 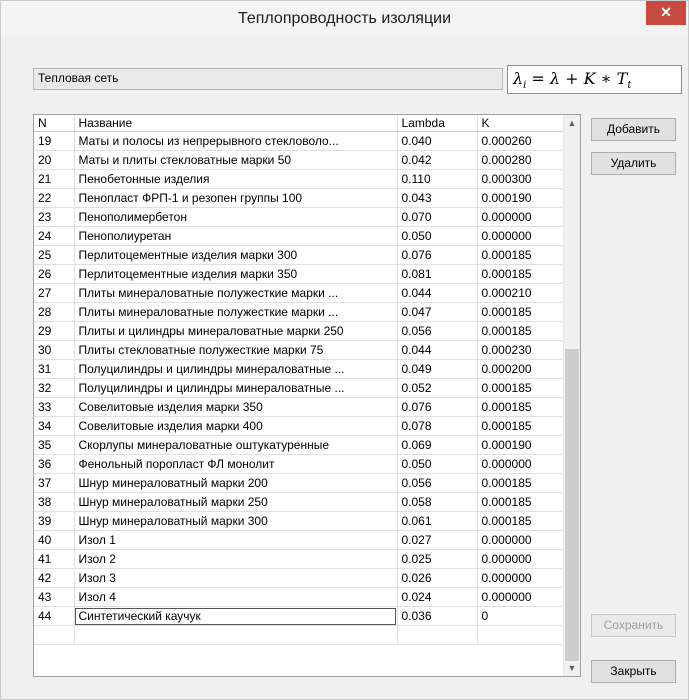 What do you see at coordinates (54, 540) in the screenshot?
I see `row-number: 40` at bounding box center [54, 540].